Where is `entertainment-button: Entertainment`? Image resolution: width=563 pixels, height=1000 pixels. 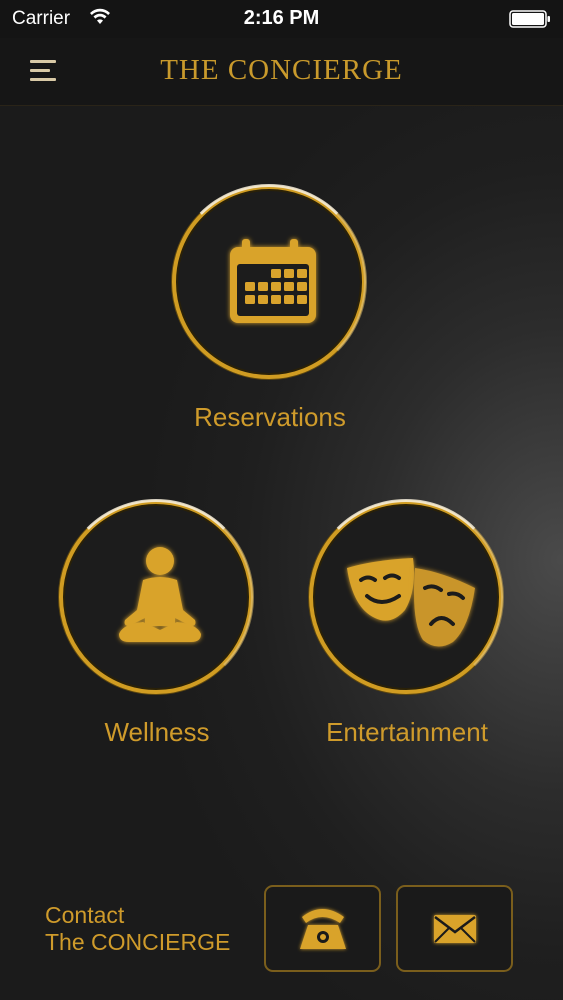 entertainment-button: Entertainment is located at coordinates (407, 628).